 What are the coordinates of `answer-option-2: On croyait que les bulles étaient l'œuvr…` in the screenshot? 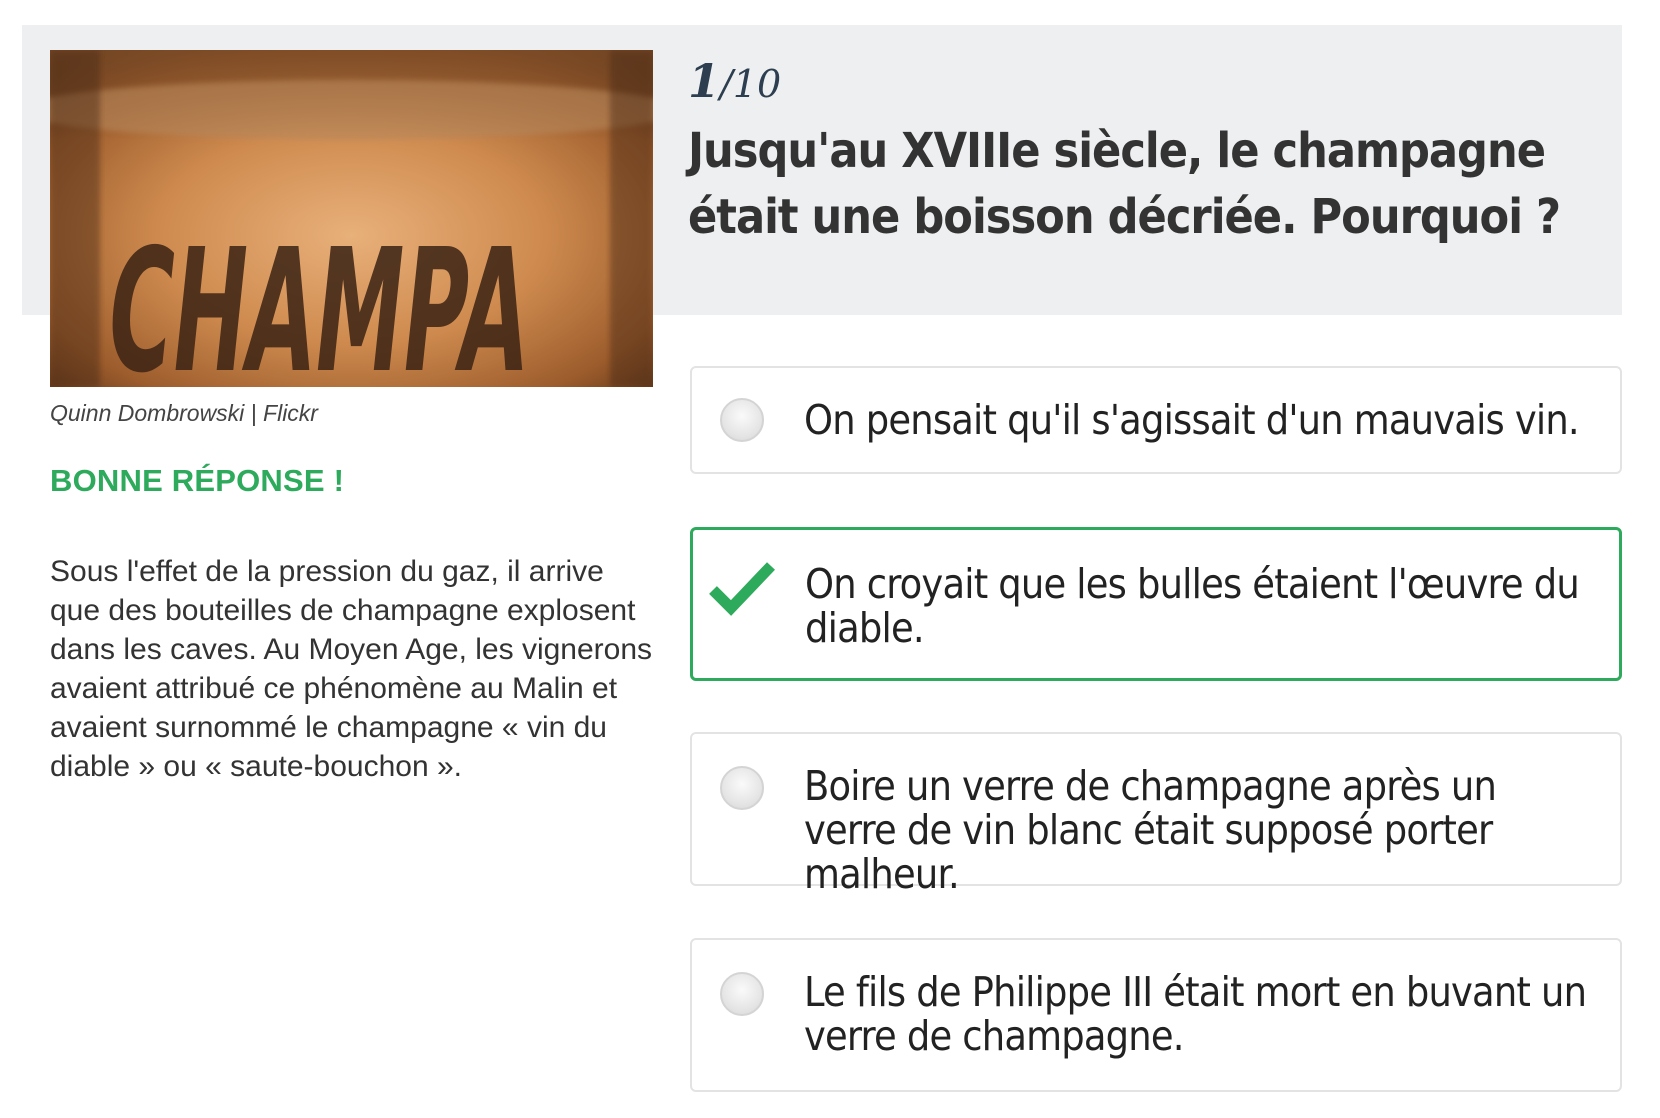 It's located at (1156, 604).